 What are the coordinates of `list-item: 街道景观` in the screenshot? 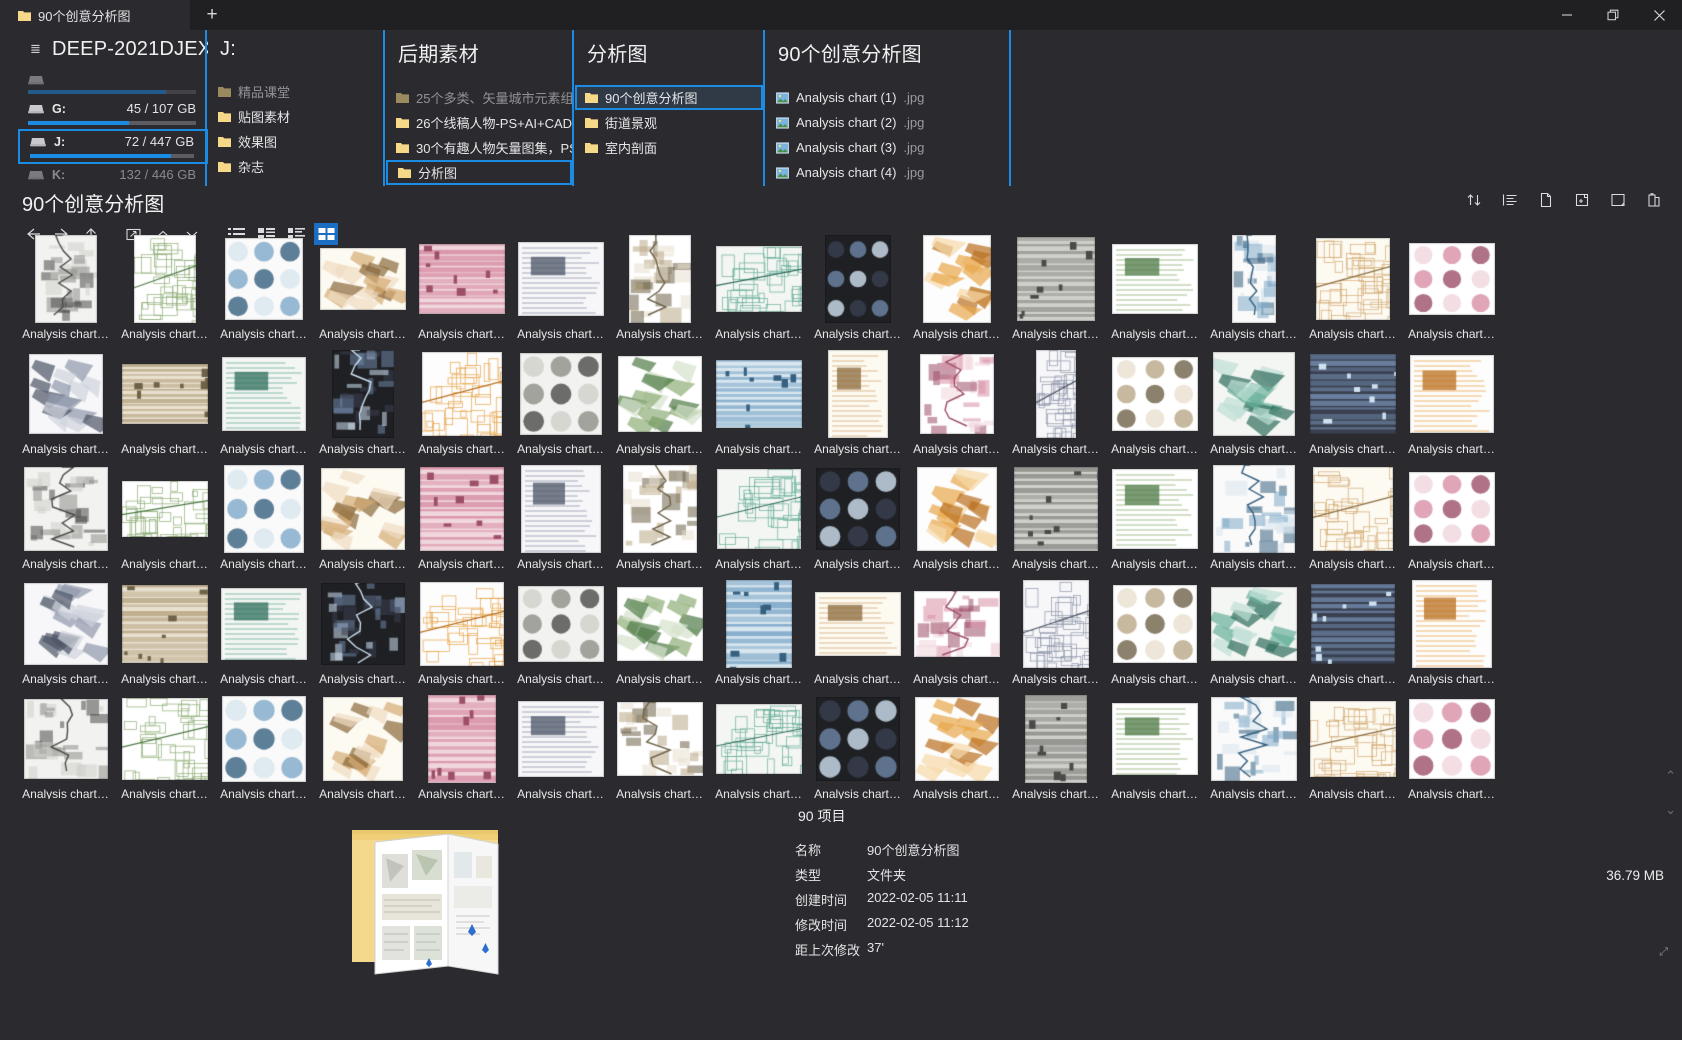 It's located at (669, 122).